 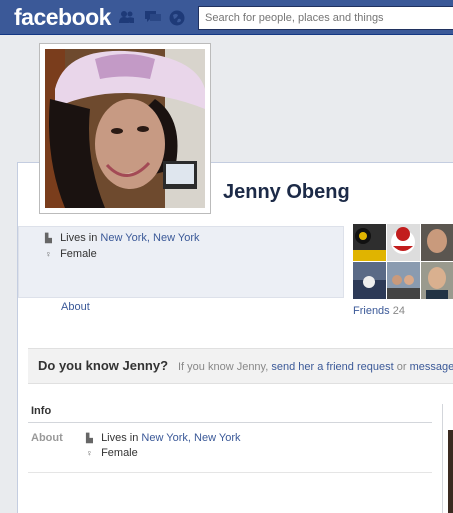 What do you see at coordinates (190, 438) in the screenshot?
I see `info-location-link: New York, New York` at bounding box center [190, 438].